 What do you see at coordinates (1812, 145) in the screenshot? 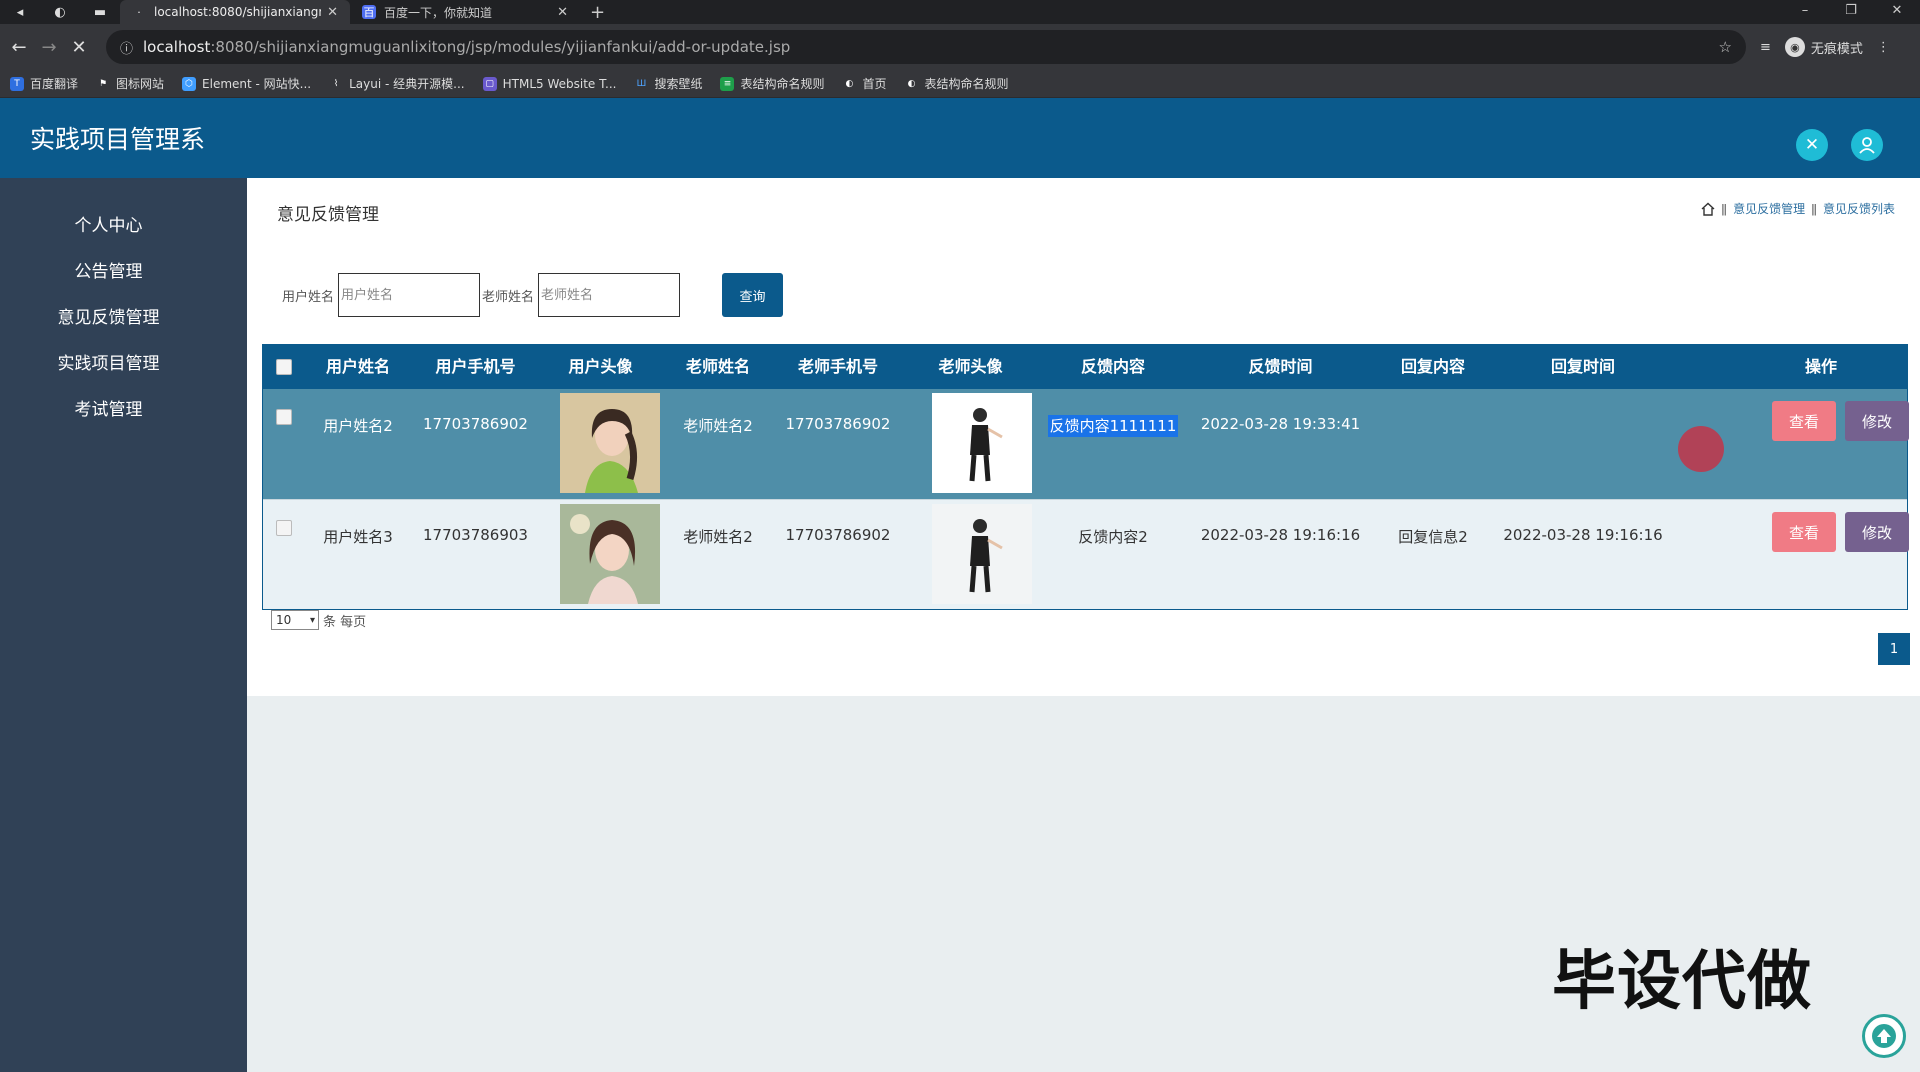
I see `fullscreen-toggle-icon: ✕` at bounding box center [1812, 145].